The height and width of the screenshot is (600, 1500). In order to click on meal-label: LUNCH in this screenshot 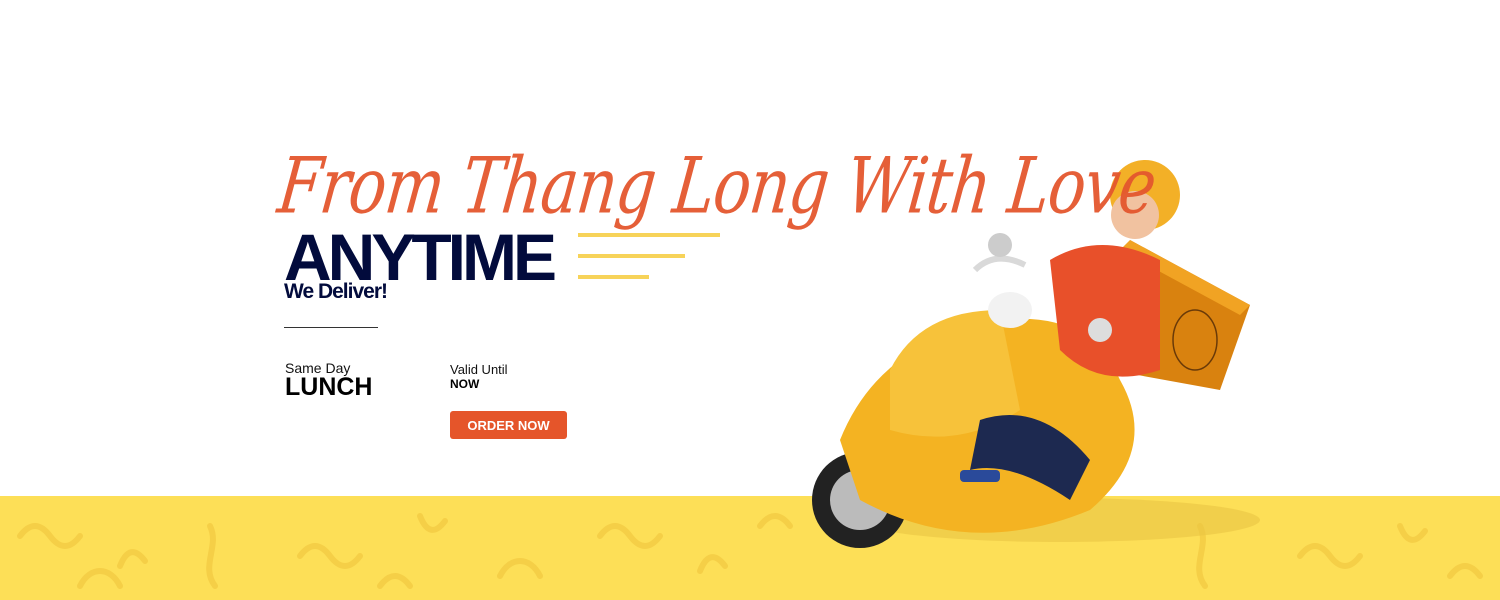, I will do `click(329, 387)`.